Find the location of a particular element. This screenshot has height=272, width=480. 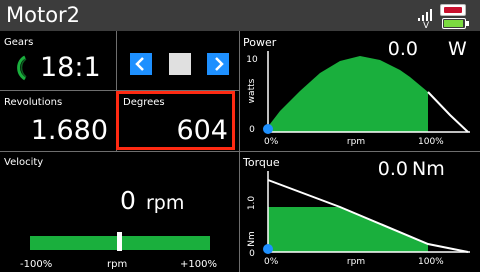

gears-value: 18:1 is located at coordinates (70, 67).